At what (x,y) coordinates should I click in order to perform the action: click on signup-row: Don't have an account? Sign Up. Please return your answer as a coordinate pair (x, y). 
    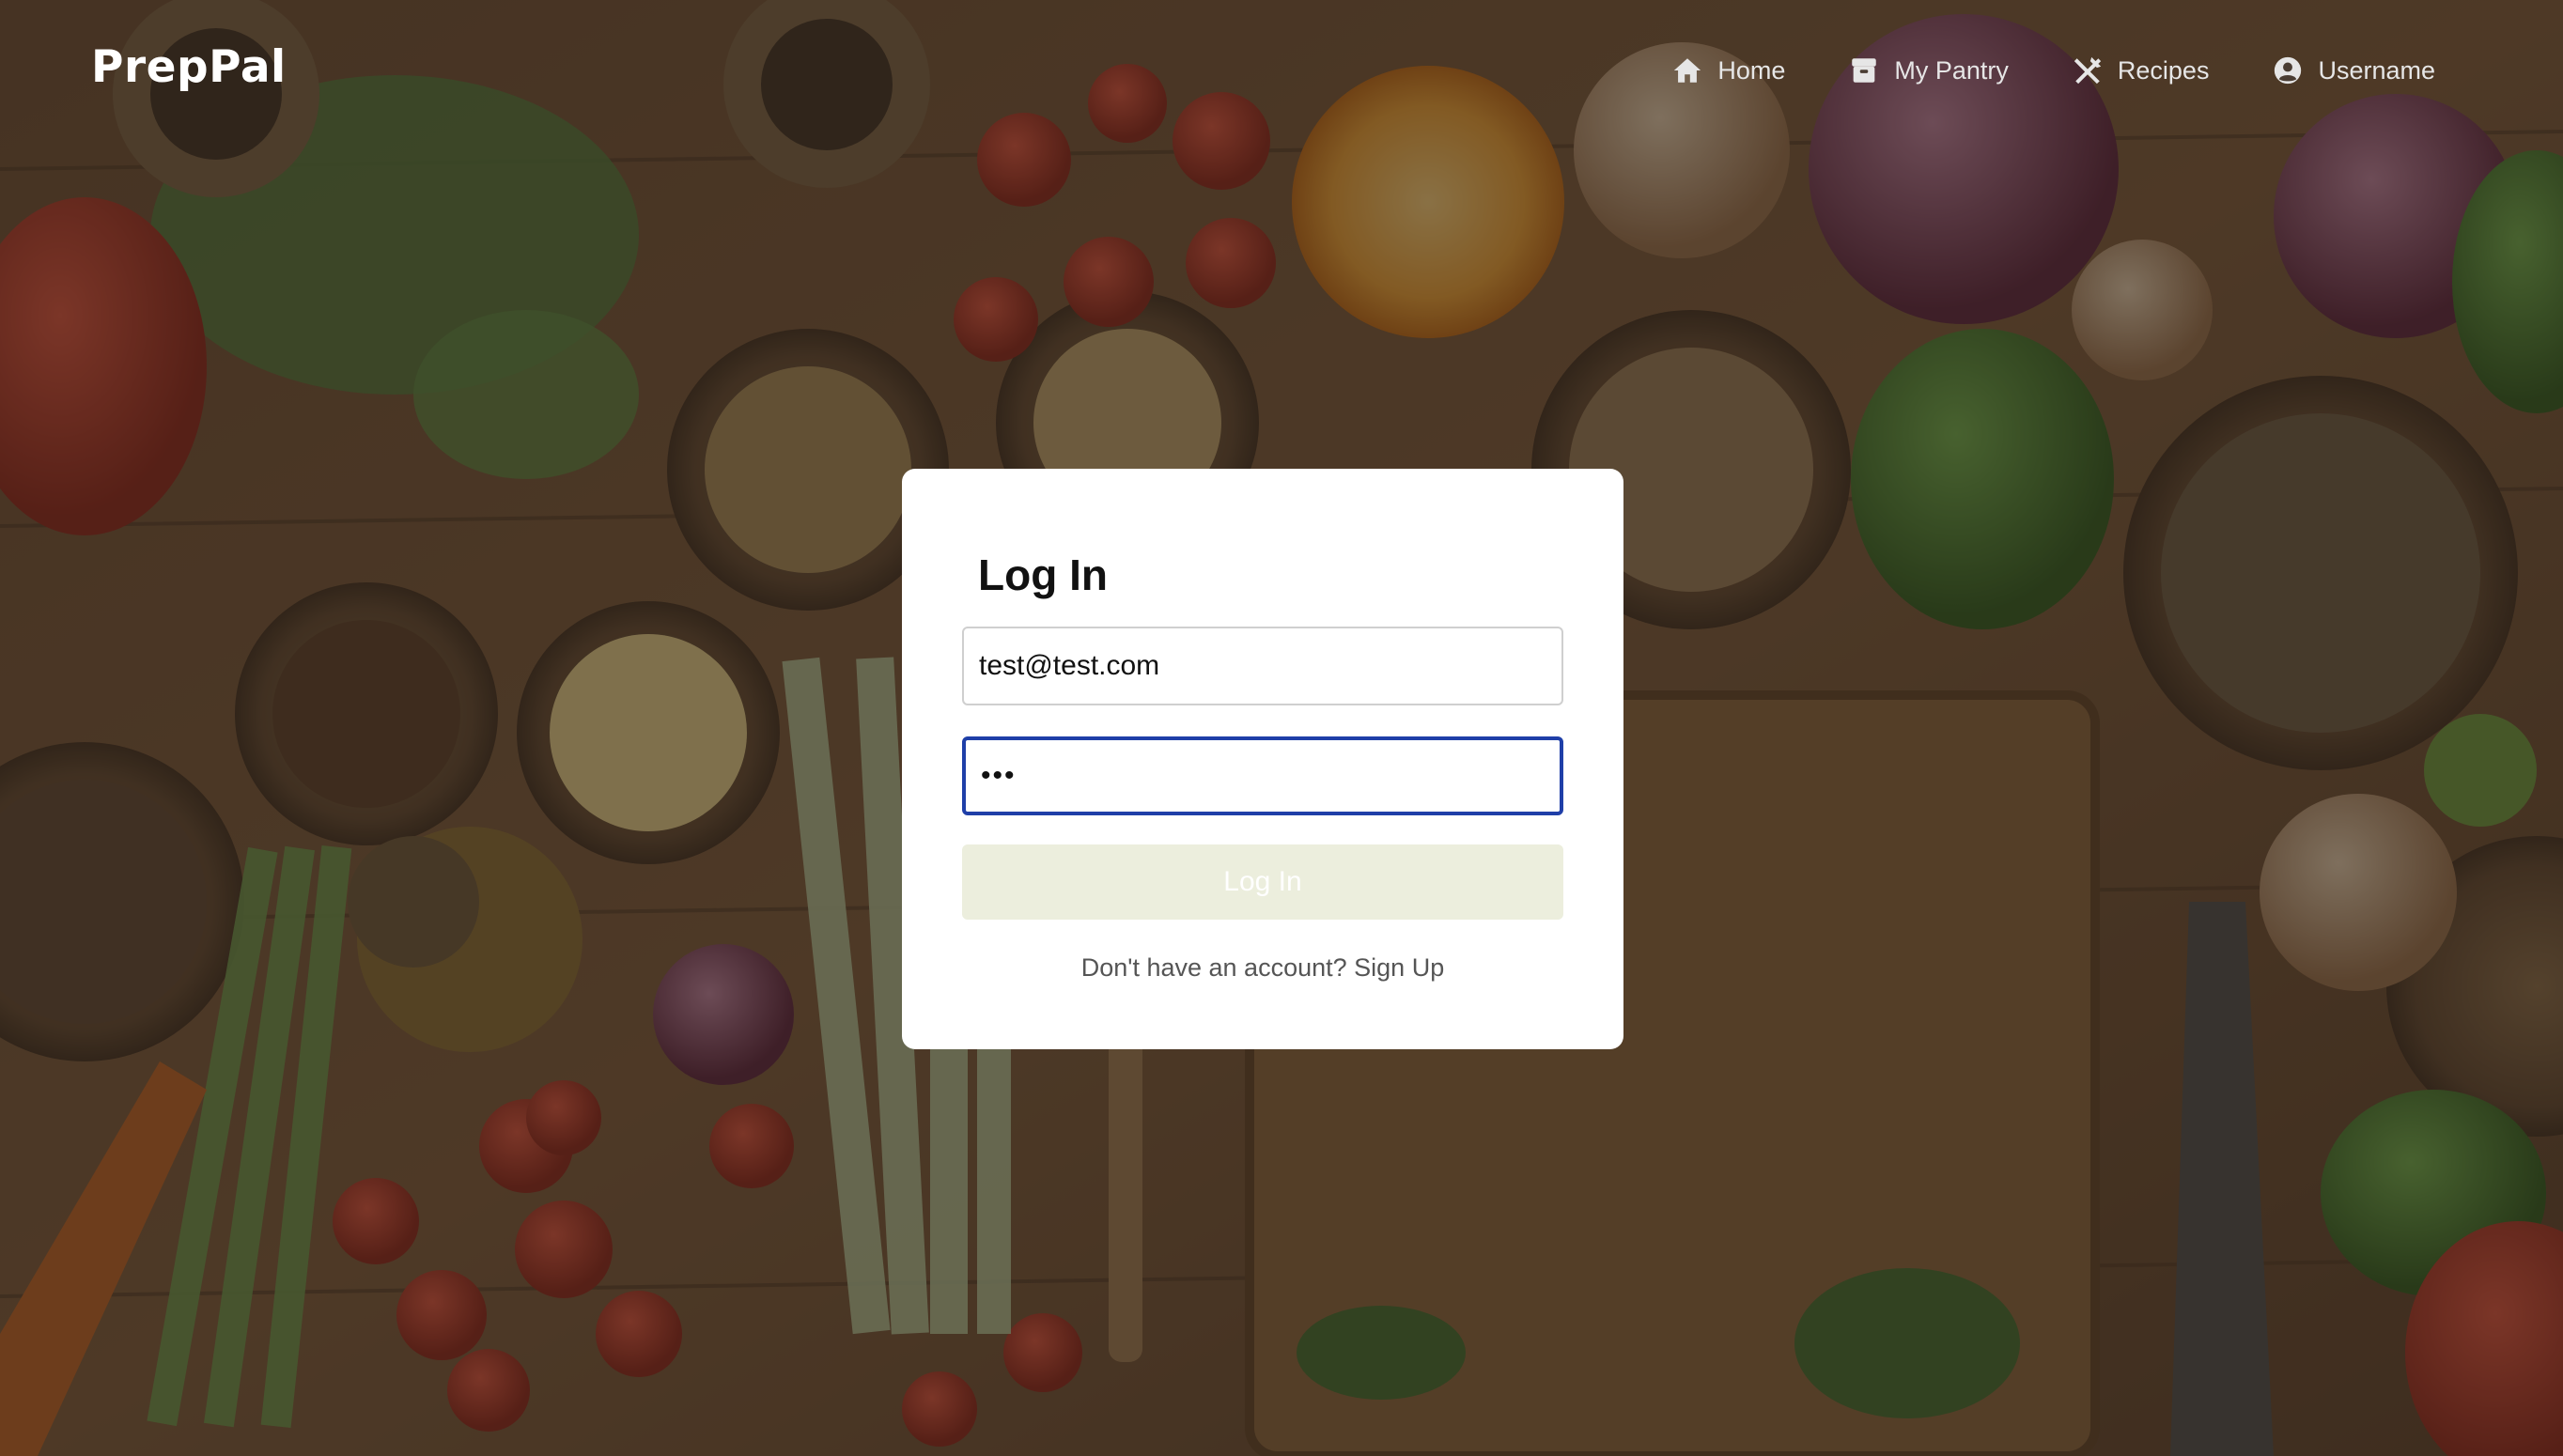
    Looking at the image, I should click on (1263, 968).